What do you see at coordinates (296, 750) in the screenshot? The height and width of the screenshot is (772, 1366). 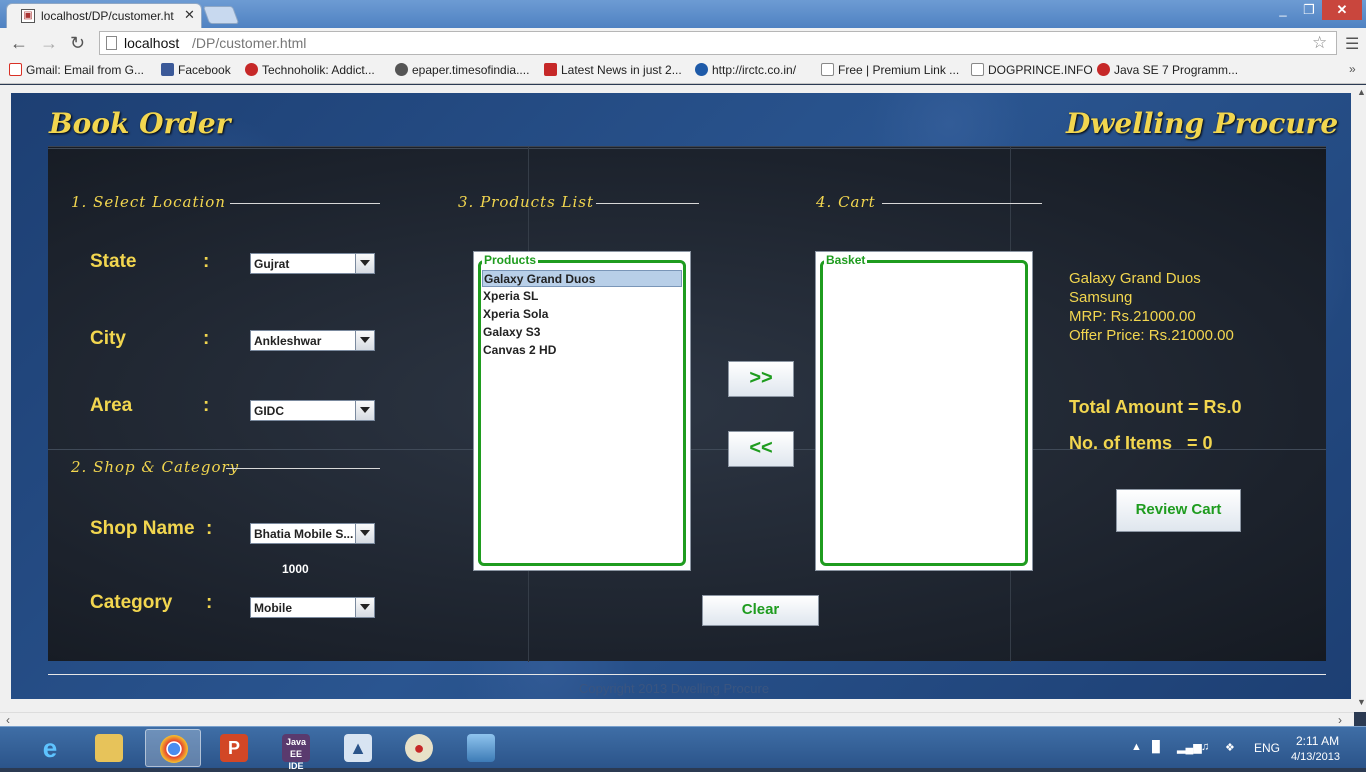 I see `taskbar-java-ide: Java EE IDE` at bounding box center [296, 750].